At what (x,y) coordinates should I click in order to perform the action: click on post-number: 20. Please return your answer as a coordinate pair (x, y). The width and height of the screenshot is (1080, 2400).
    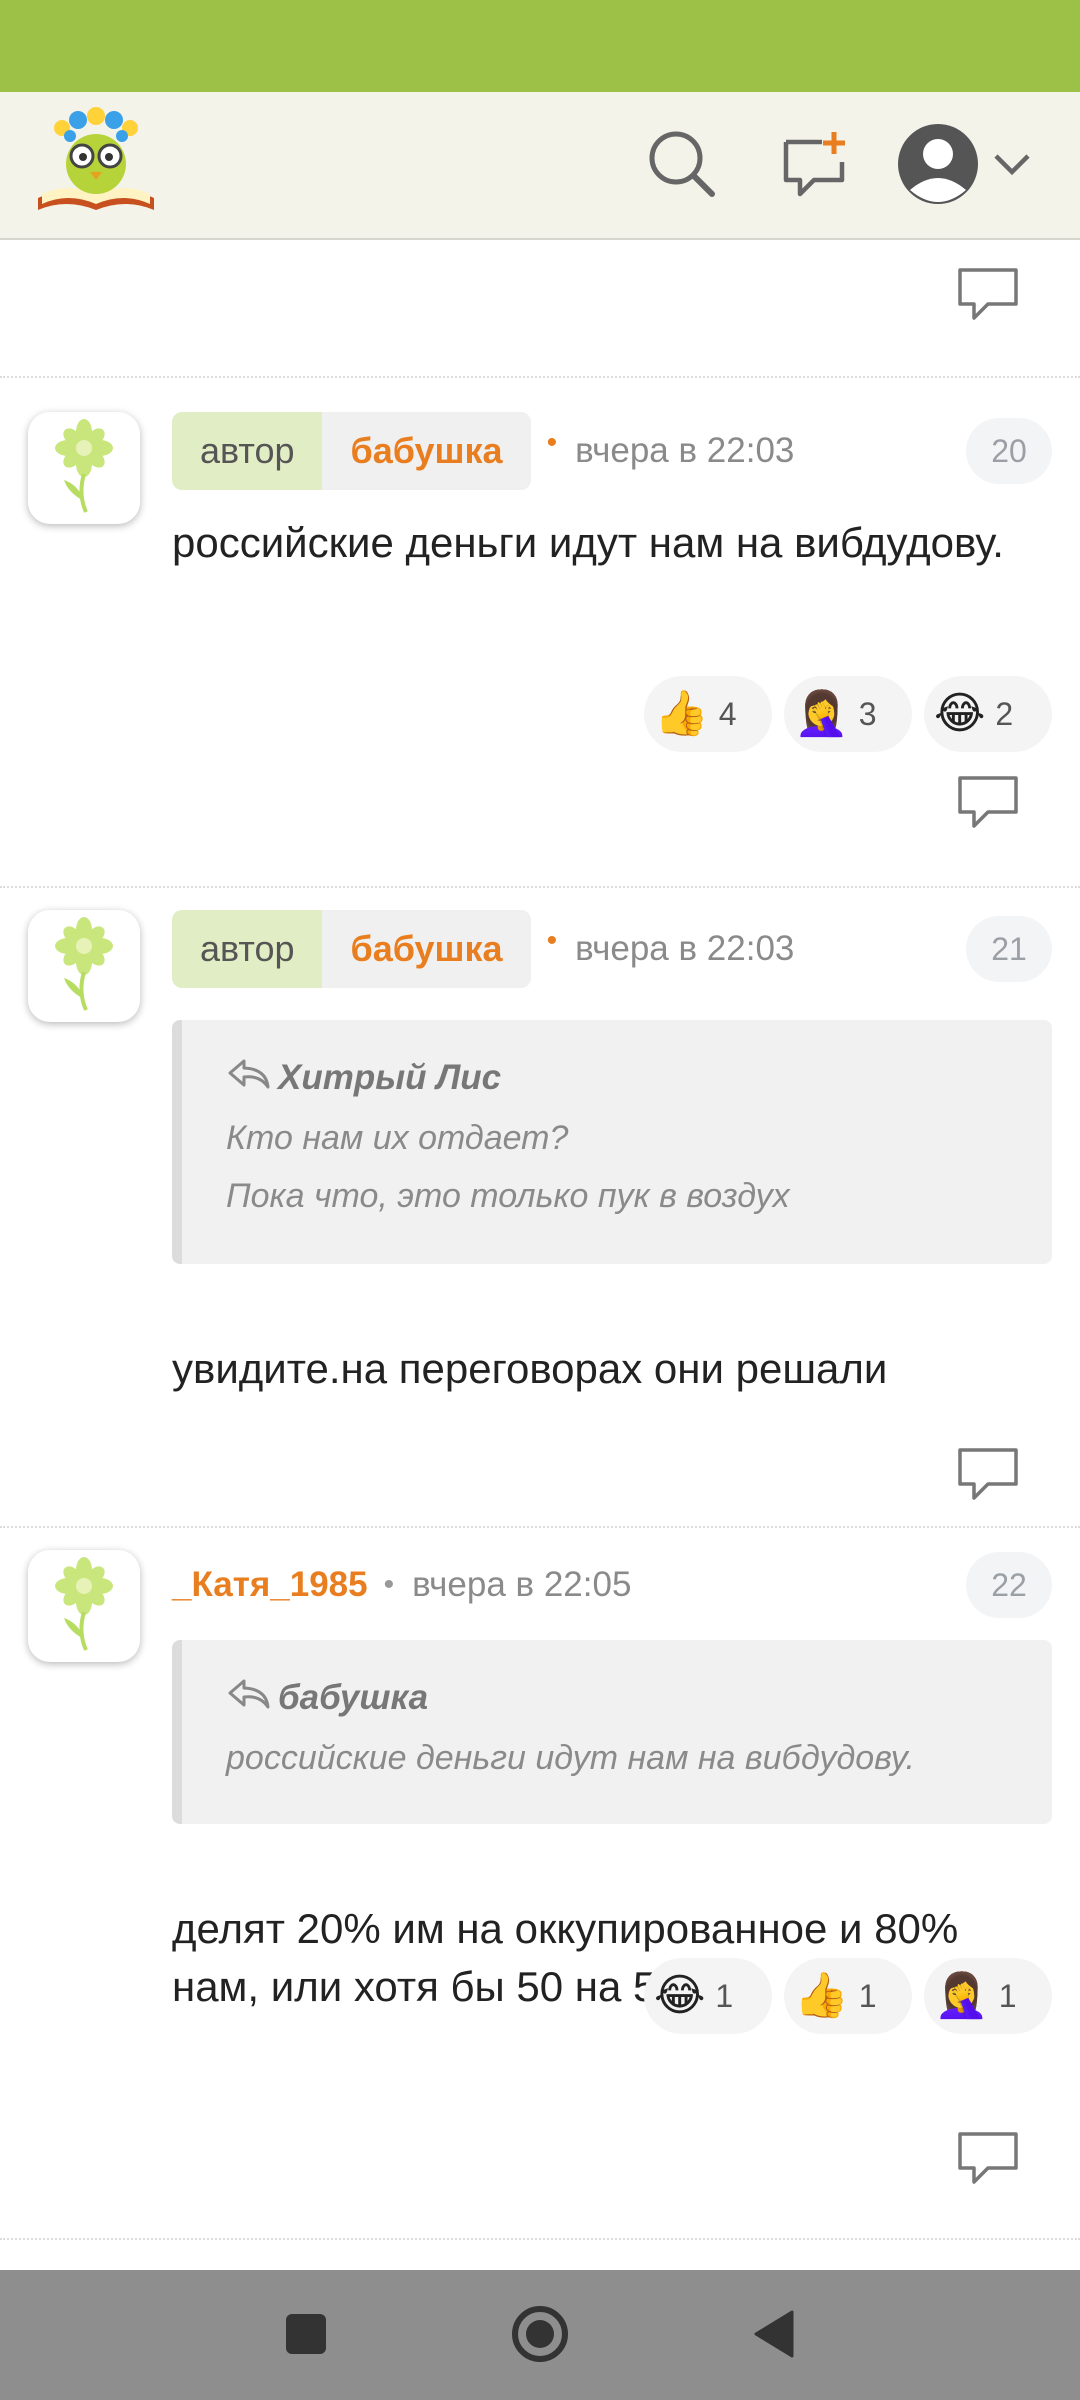
    Looking at the image, I should click on (1009, 451).